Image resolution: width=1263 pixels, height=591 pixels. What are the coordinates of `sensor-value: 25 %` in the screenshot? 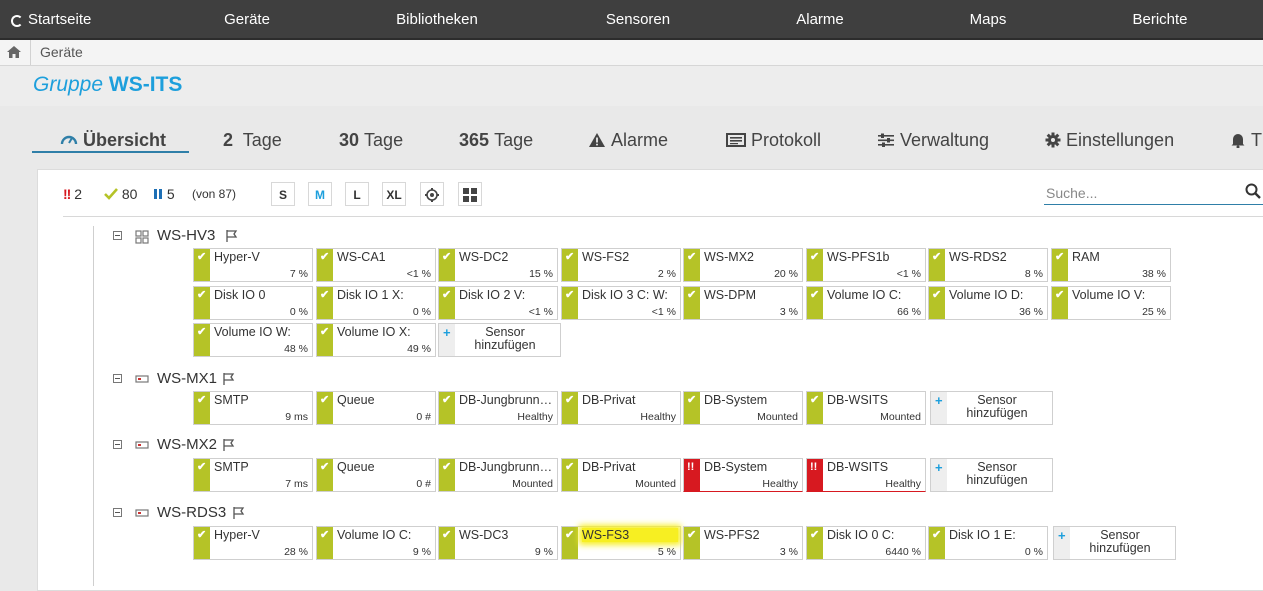 It's located at (1154, 312).